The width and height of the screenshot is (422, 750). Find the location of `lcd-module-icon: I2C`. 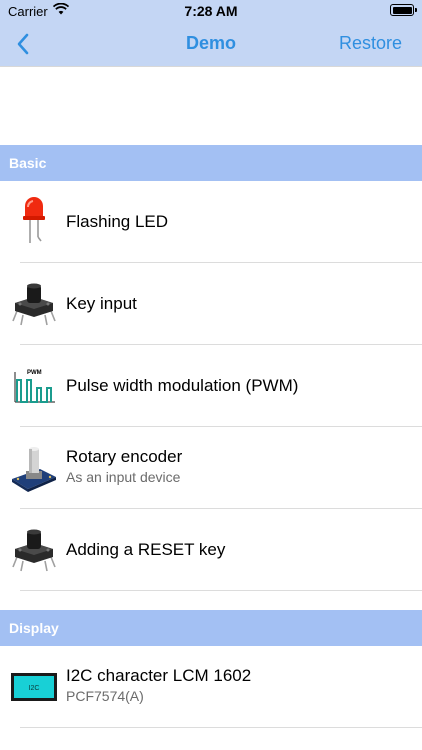

lcd-module-icon: I2C is located at coordinates (34, 687).